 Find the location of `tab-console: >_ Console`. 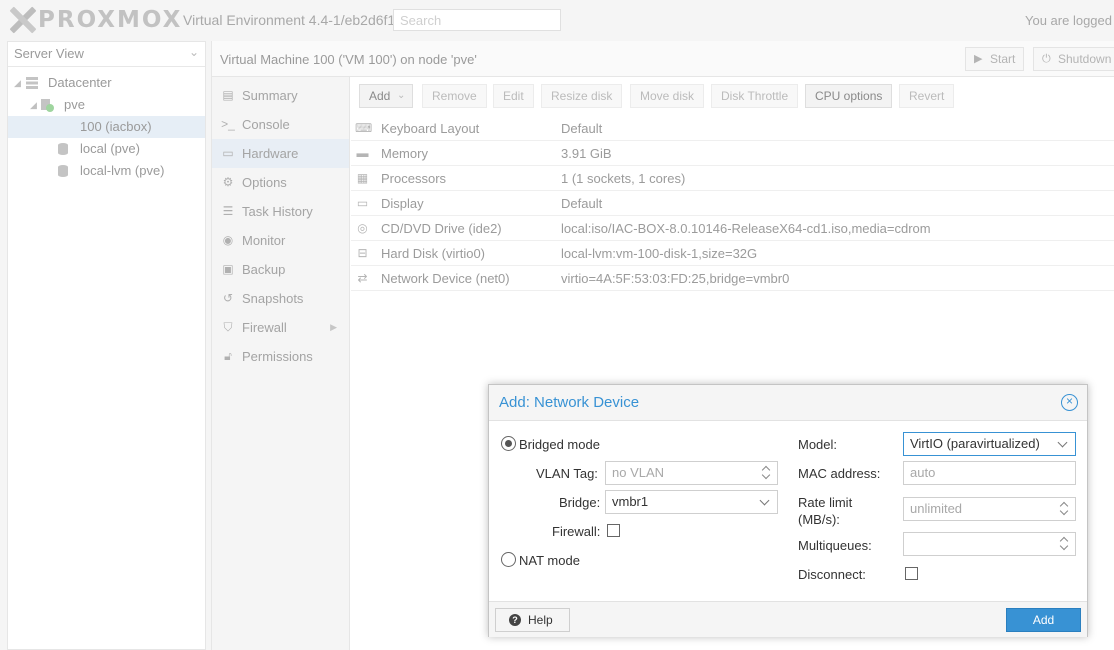

tab-console: >_ Console is located at coordinates (280, 124).